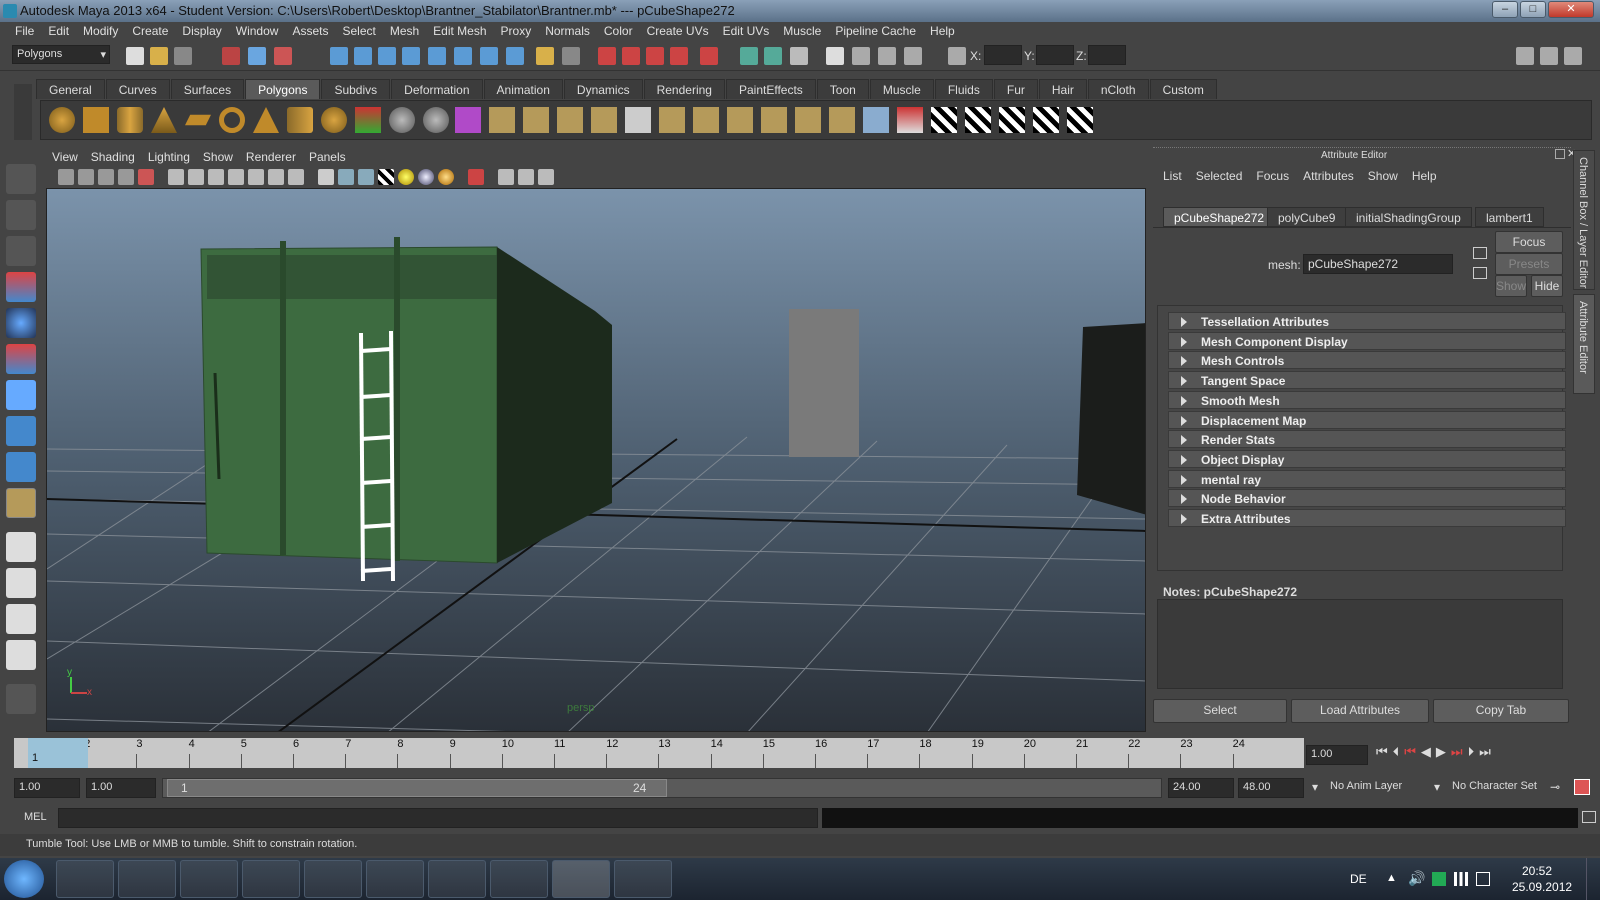 This screenshot has height=900, width=1600. I want to click on media-player-taskbar-icon, so click(209, 879).